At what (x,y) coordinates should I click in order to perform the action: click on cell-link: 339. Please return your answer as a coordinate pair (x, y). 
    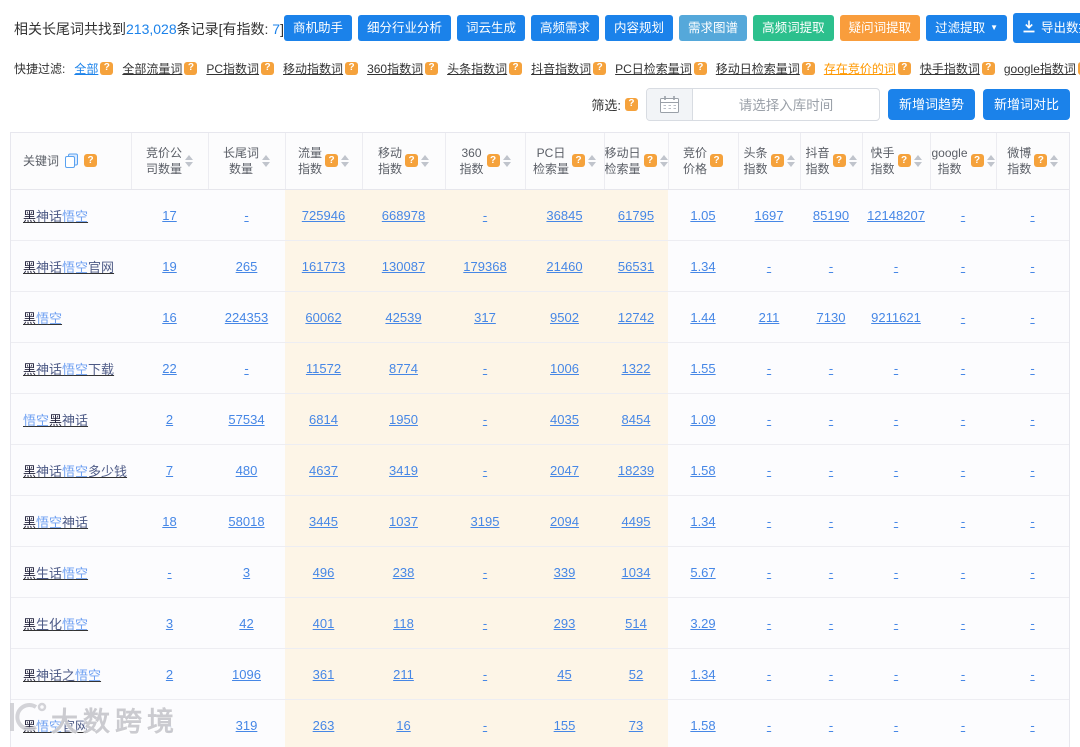
    Looking at the image, I should click on (565, 572).